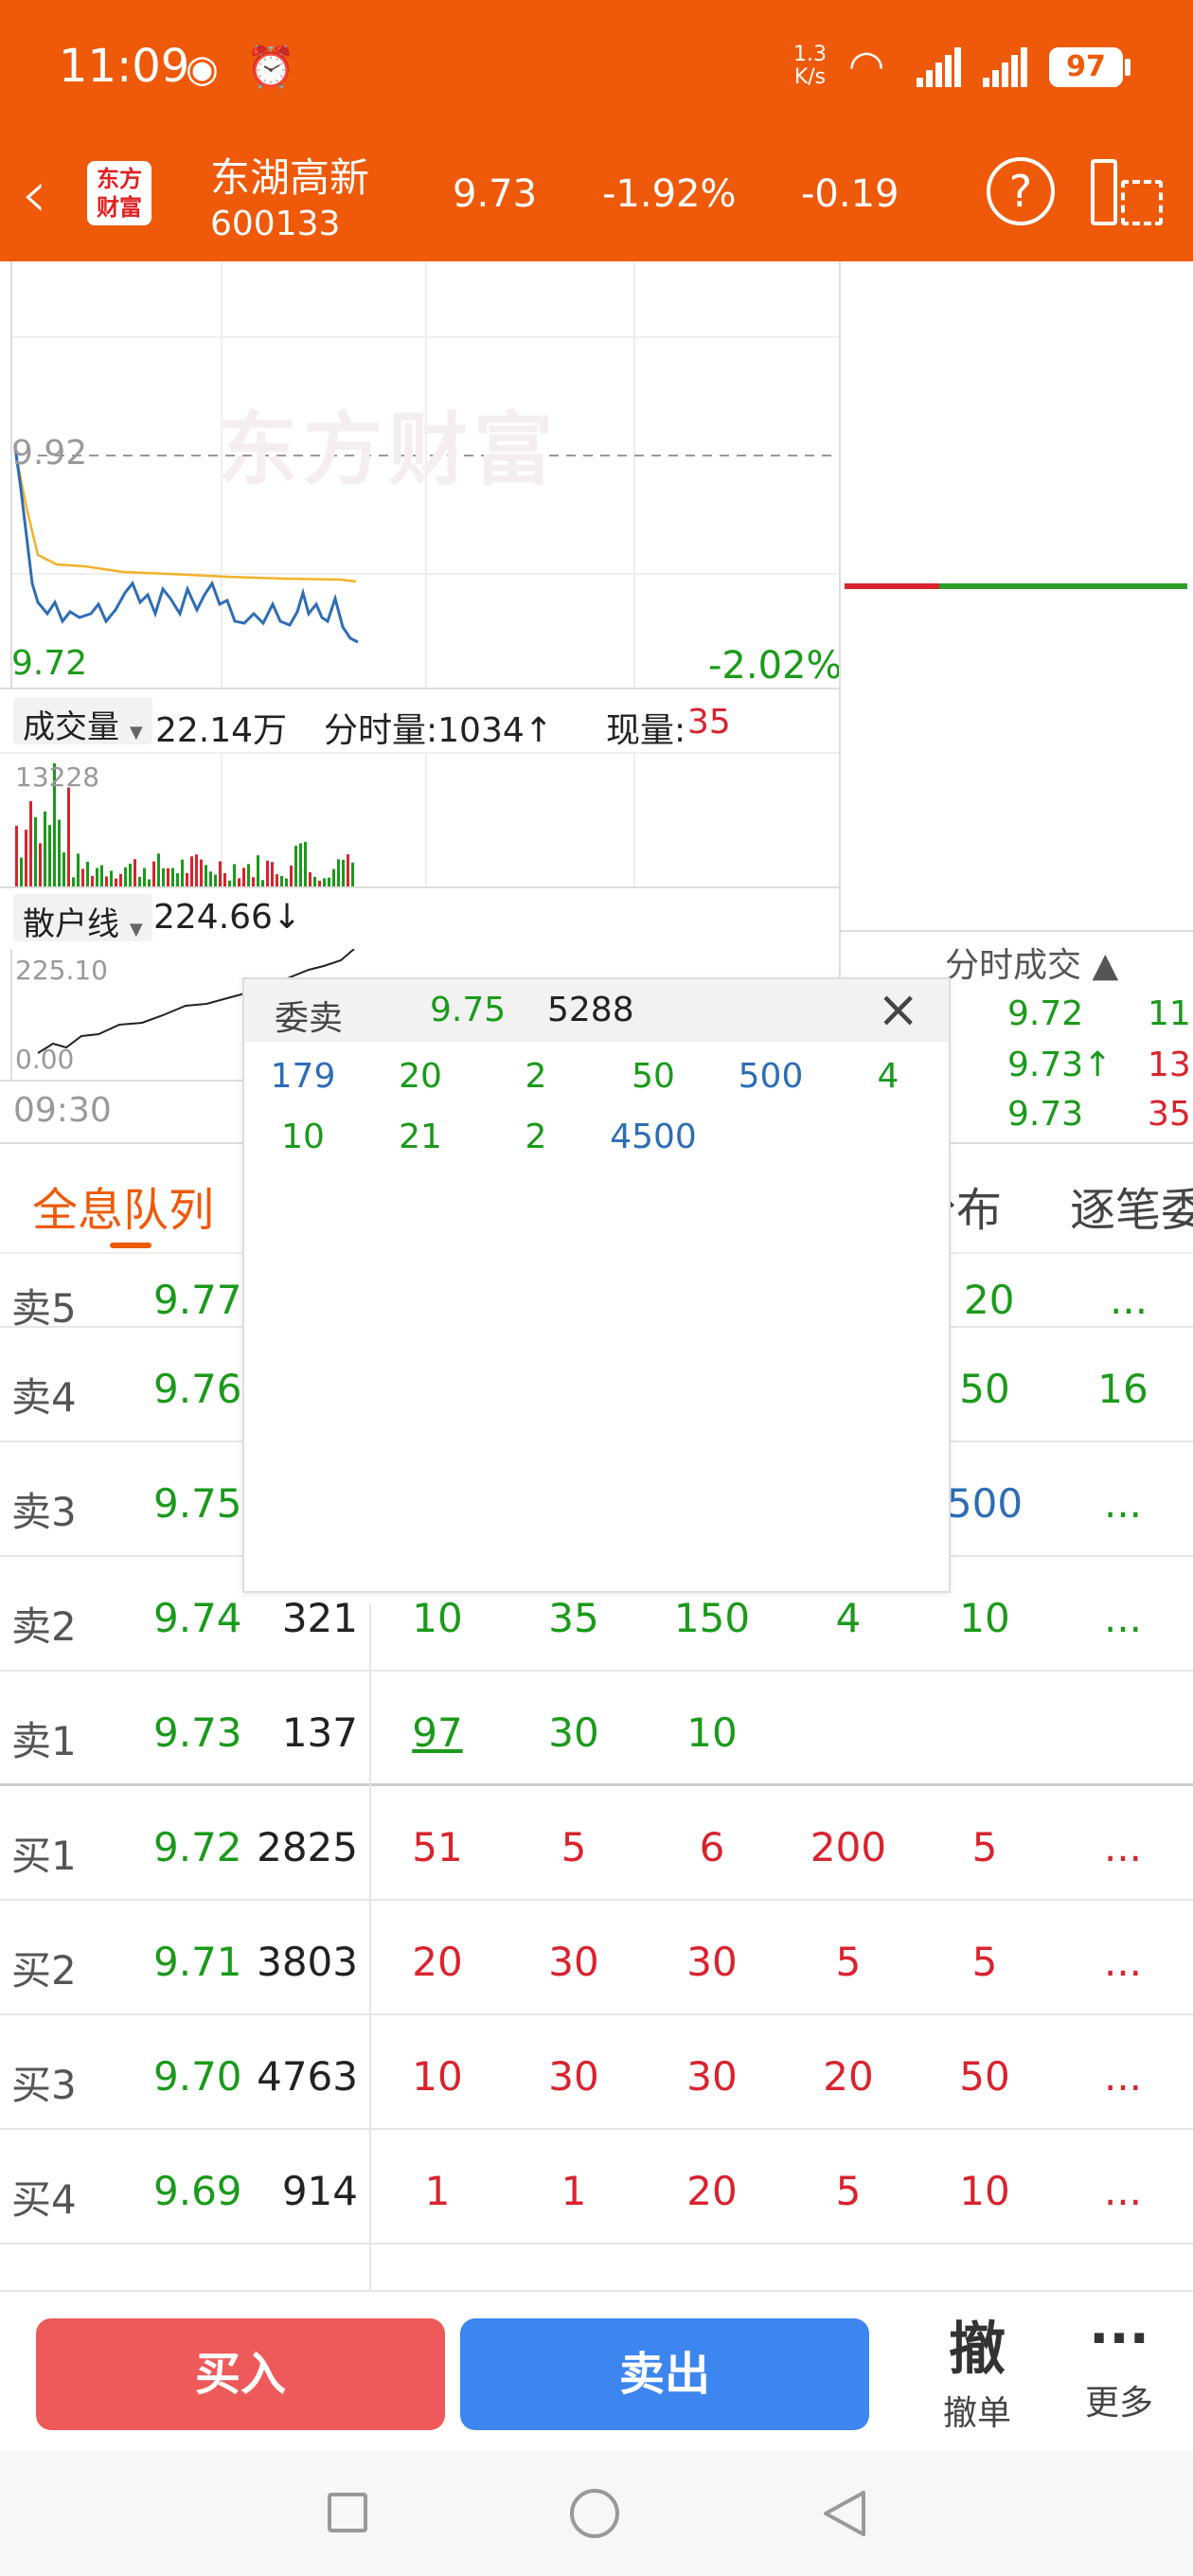  What do you see at coordinates (437, 1732) in the screenshot?
I see `queue-order: 97` at bounding box center [437, 1732].